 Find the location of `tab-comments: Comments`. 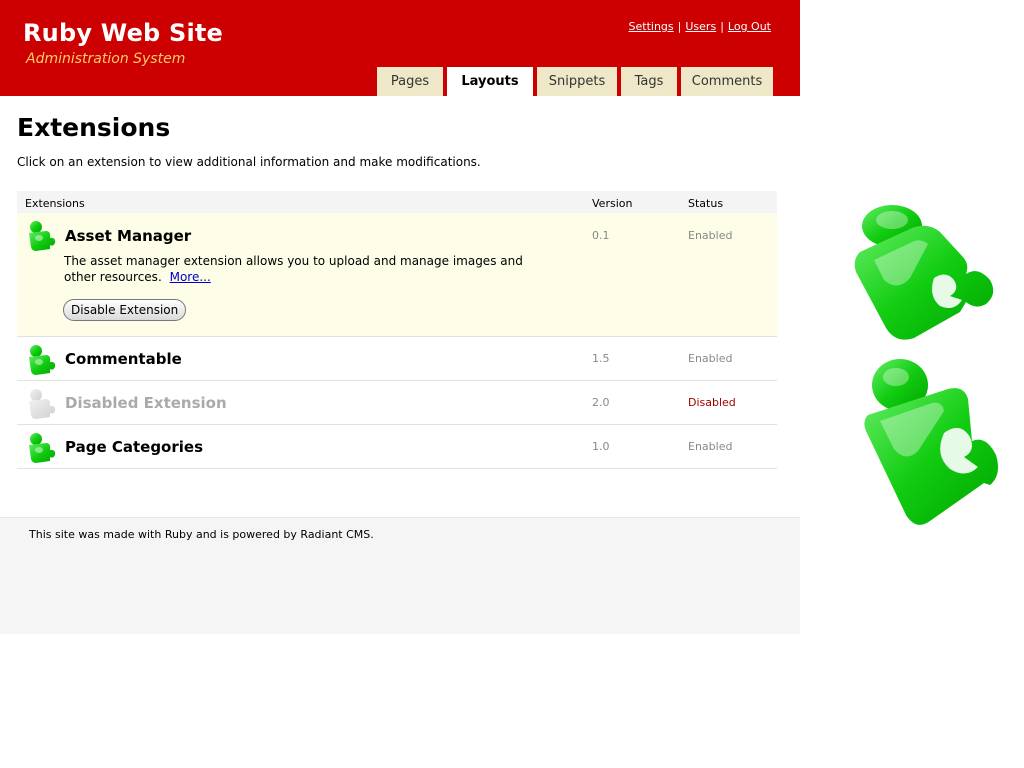

tab-comments: Comments is located at coordinates (727, 81).